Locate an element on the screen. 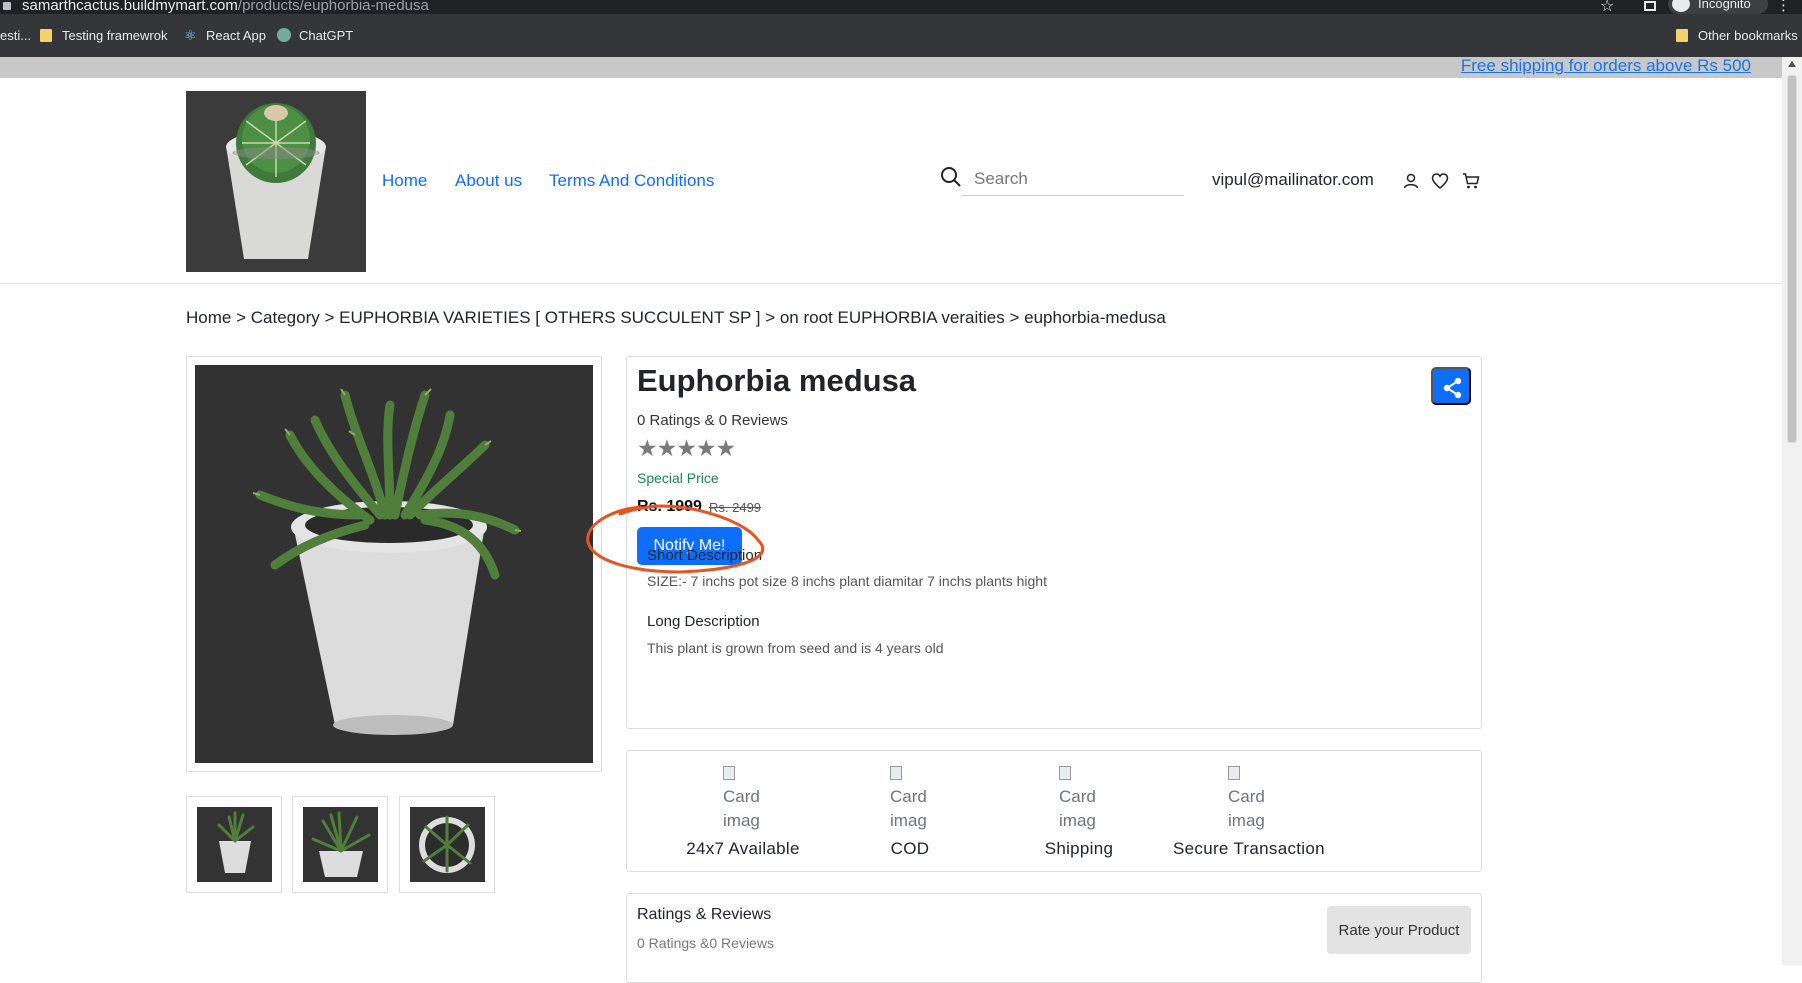  incognito-label: Incognito is located at coordinates (1724, 5).